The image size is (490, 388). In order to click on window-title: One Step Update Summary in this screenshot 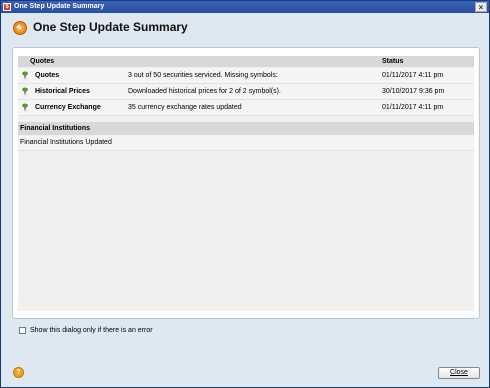, I will do `click(59, 6)`.